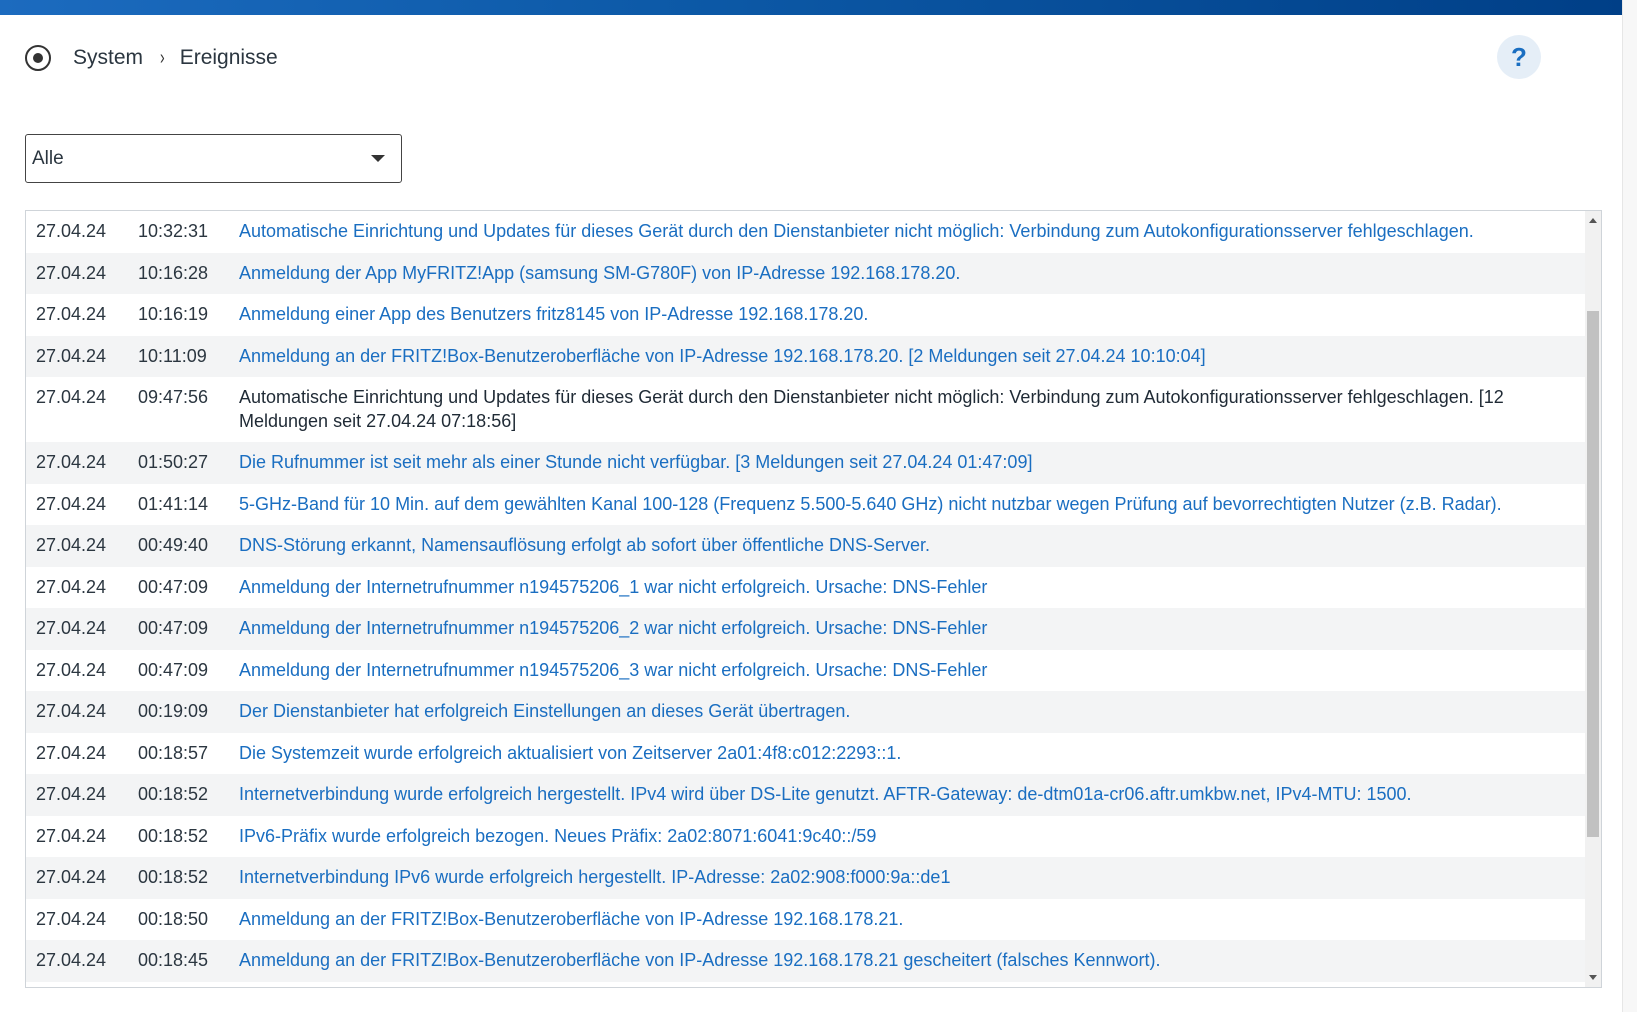  I want to click on event-time: 10:32:31, so click(173, 231).